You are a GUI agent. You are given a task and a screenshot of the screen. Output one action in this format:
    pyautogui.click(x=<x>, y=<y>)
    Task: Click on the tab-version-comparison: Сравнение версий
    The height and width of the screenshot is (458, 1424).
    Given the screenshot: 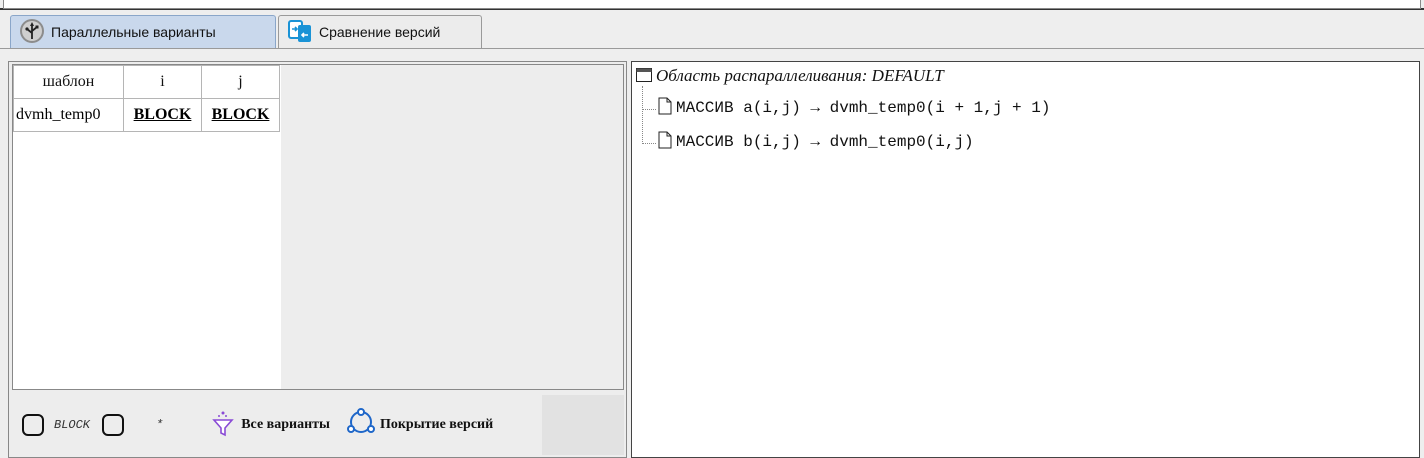 What is the action you would take?
    pyautogui.click(x=380, y=31)
    